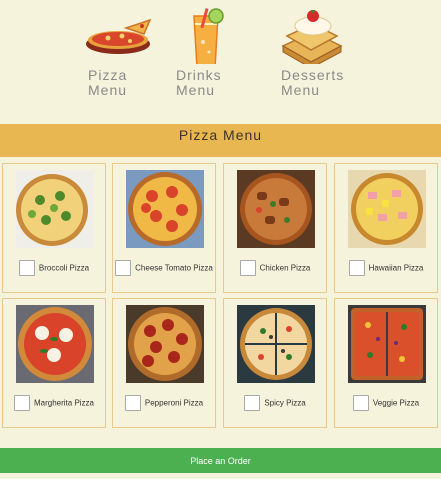 Image resolution: width=441 pixels, height=479 pixels. I want to click on item-label: Broccoli Pizza, so click(64, 268).